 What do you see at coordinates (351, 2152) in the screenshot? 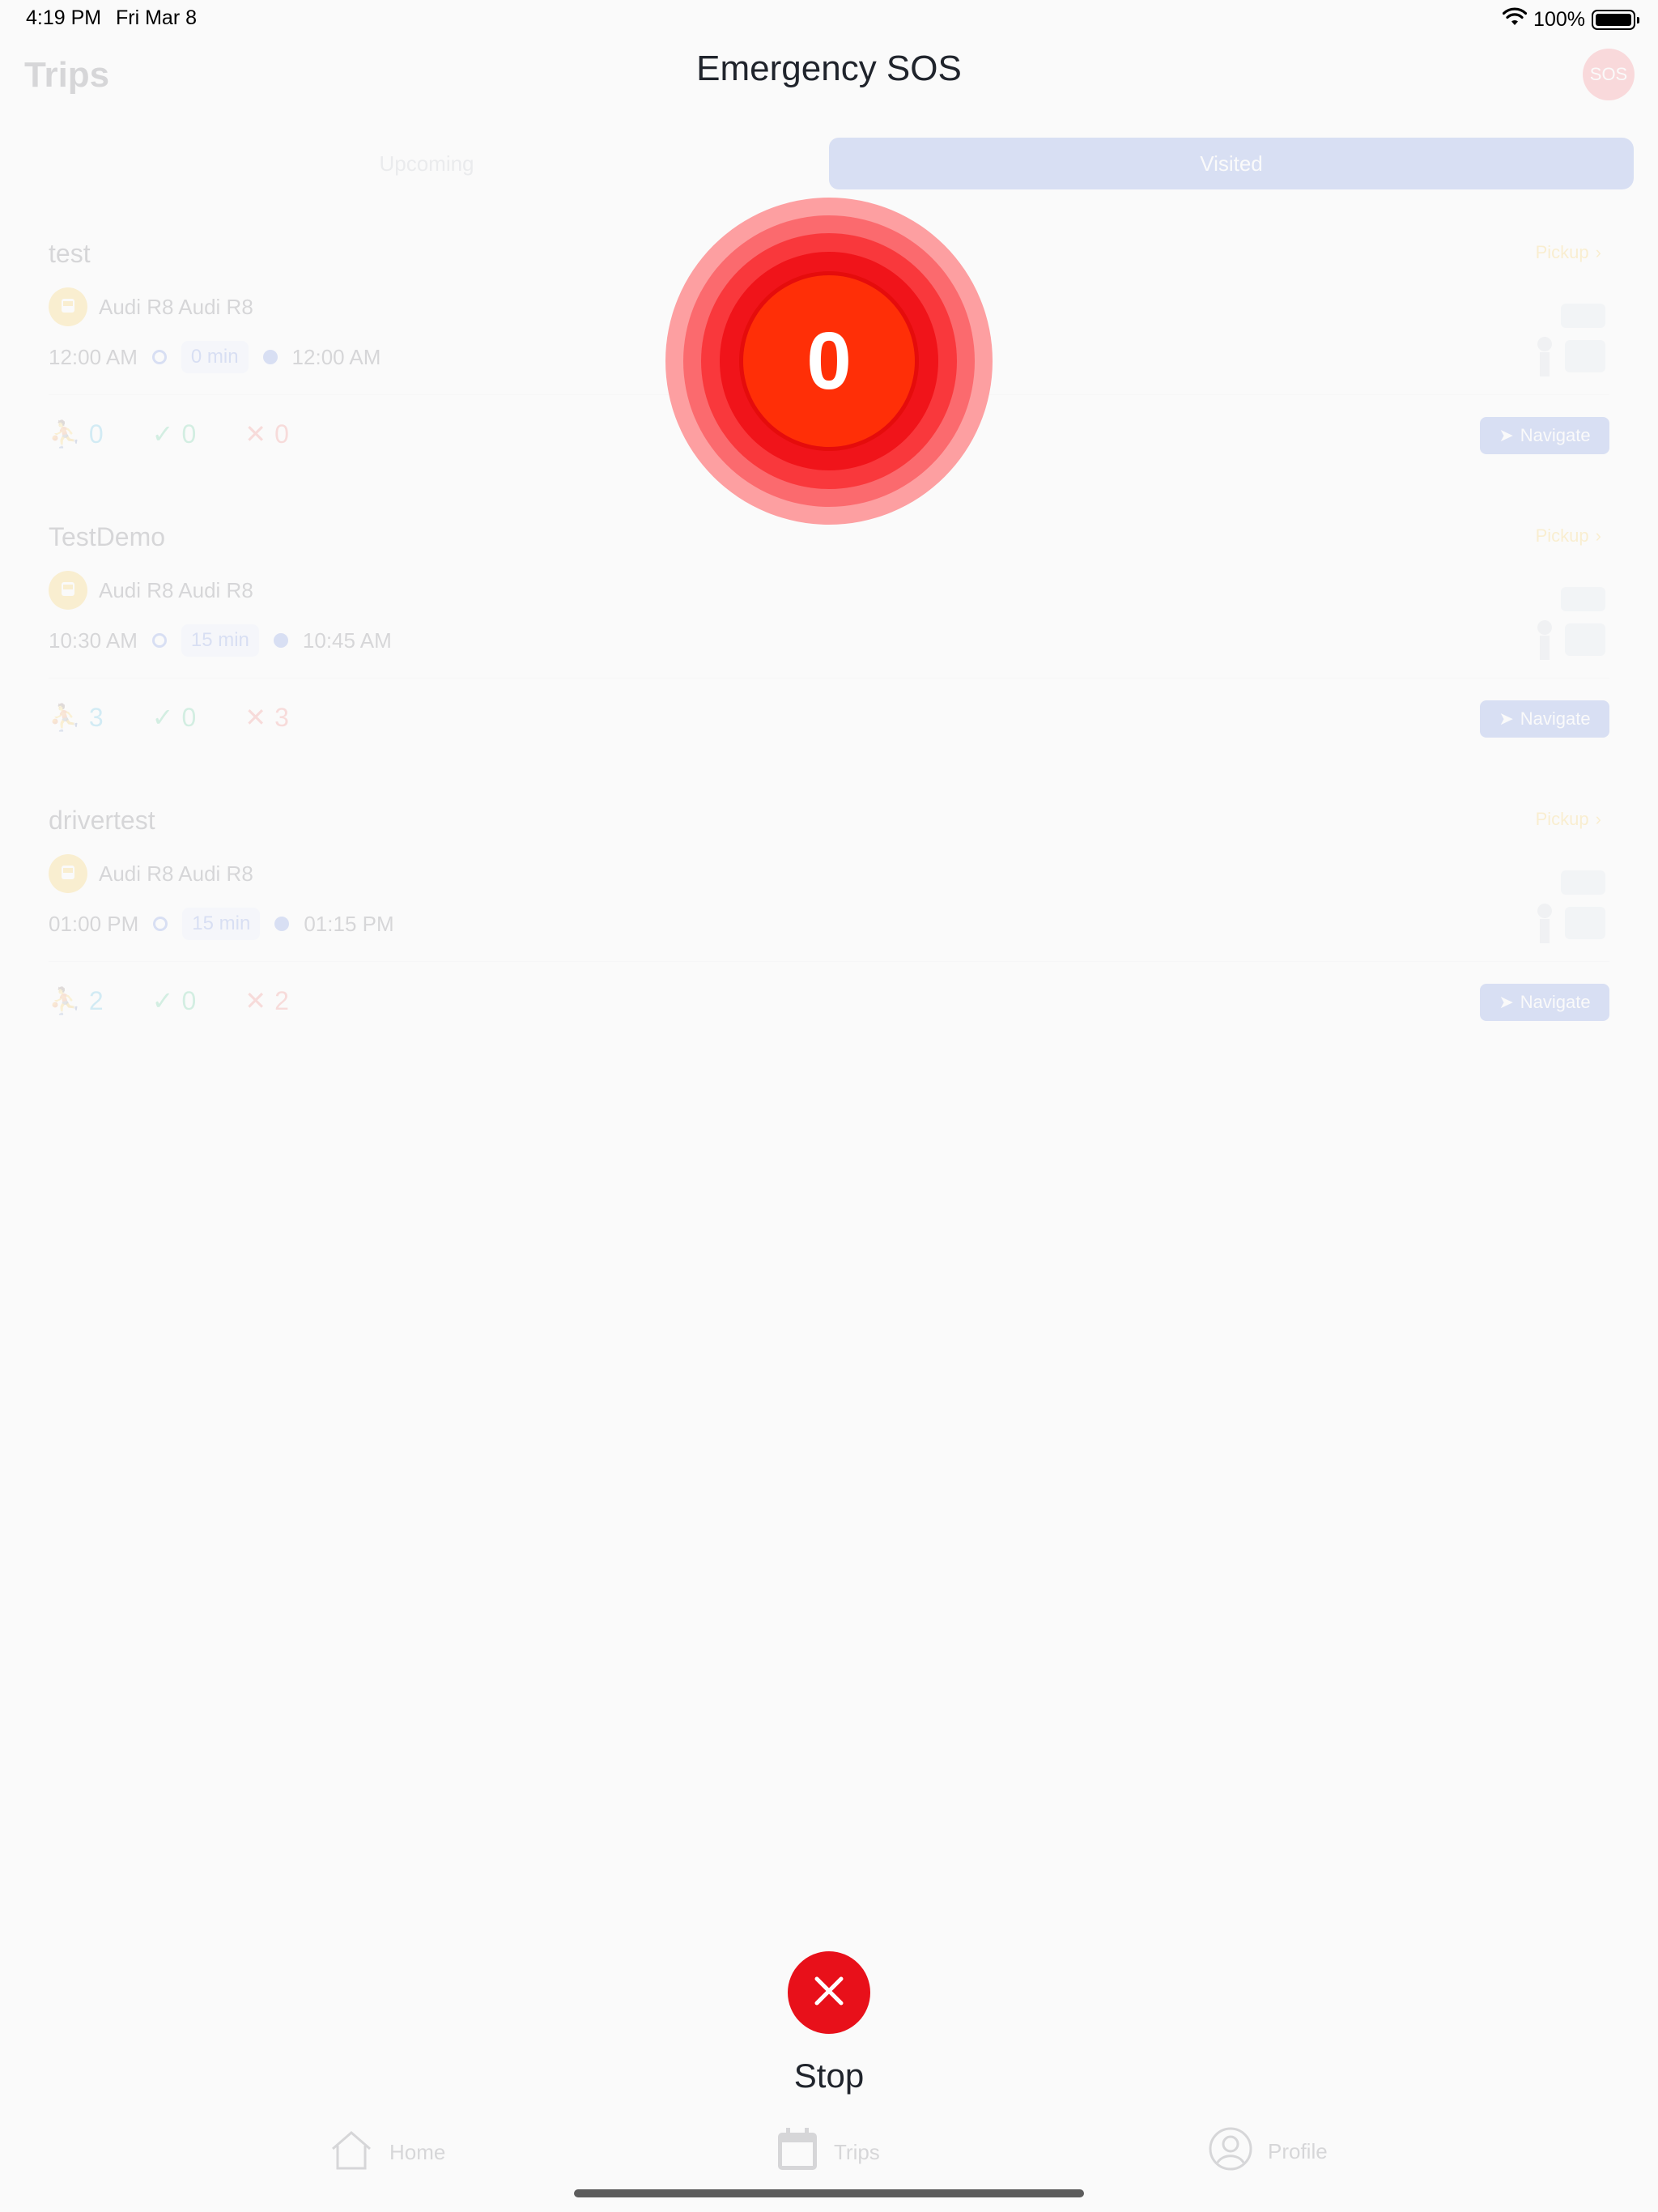
I see `home-icon` at bounding box center [351, 2152].